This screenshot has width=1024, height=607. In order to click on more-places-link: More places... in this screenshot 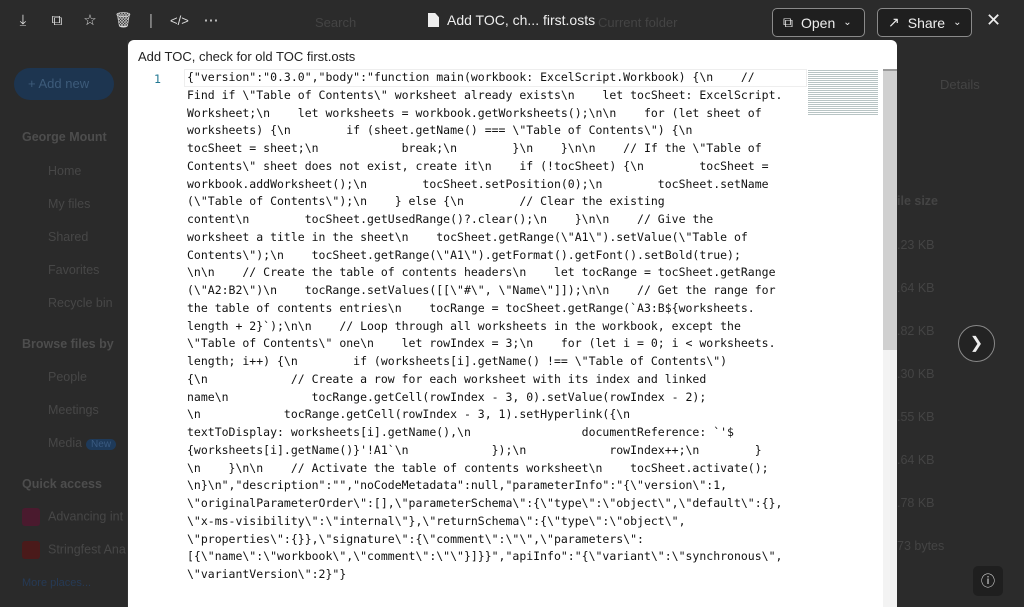, I will do `click(57, 583)`.